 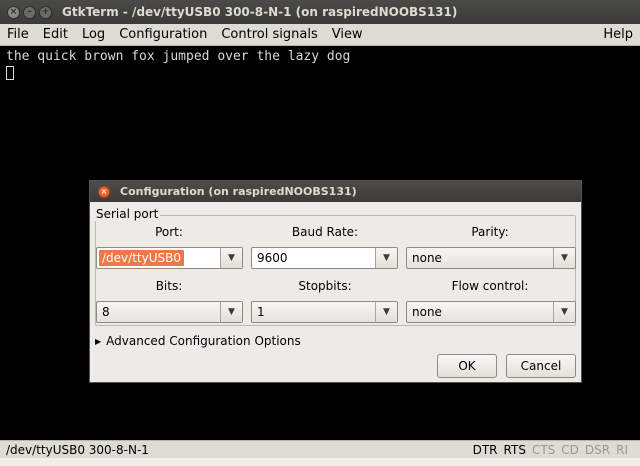 I want to click on terminal-cursor, so click(x=10, y=72).